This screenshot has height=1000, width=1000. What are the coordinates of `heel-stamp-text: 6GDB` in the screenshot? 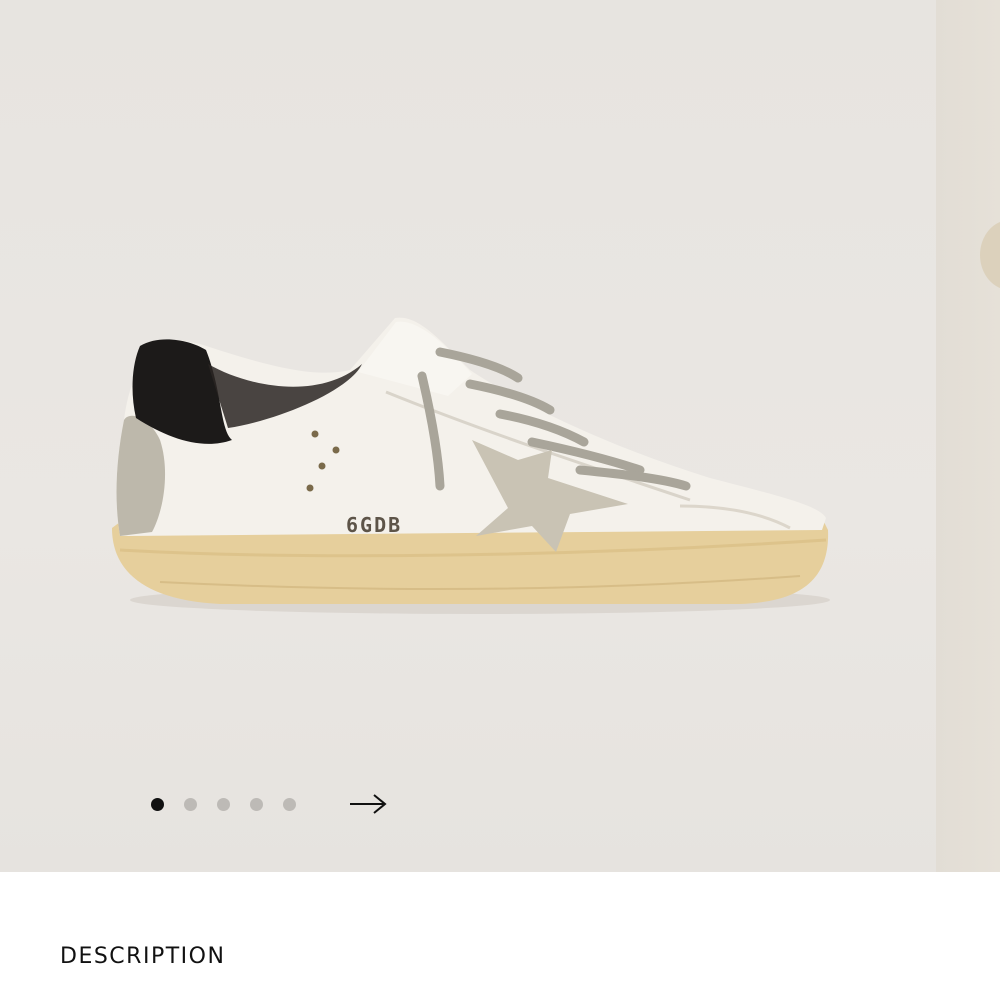 It's located at (374, 525).